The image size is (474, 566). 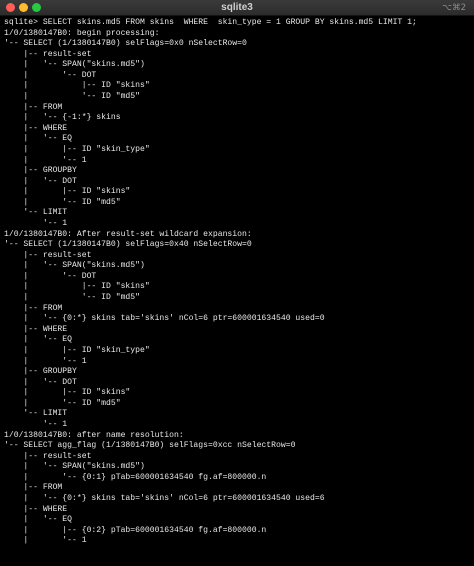 I want to click on window-shortcut-label: ⌥⌘2, so click(x=454, y=8).